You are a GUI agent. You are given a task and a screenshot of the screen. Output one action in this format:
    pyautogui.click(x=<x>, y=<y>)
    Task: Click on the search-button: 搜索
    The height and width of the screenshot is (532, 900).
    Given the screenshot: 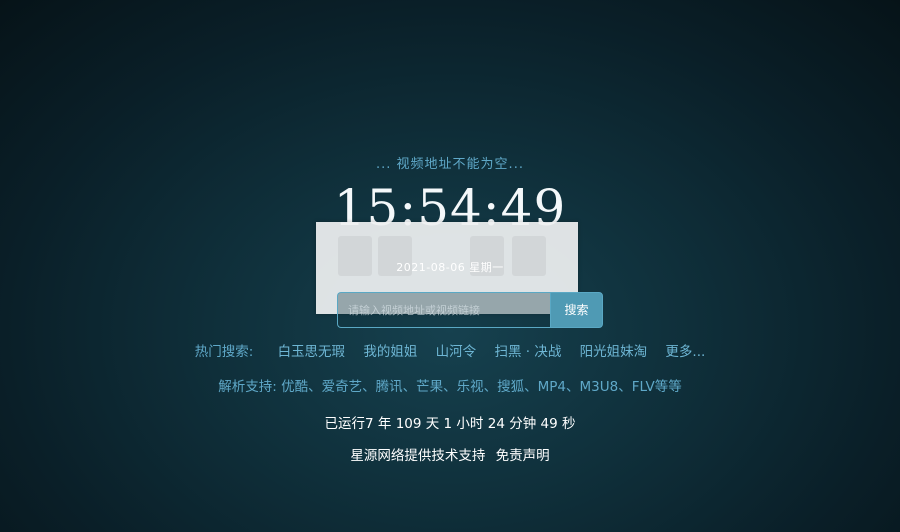 What is the action you would take?
    pyautogui.click(x=576, y=310)
    